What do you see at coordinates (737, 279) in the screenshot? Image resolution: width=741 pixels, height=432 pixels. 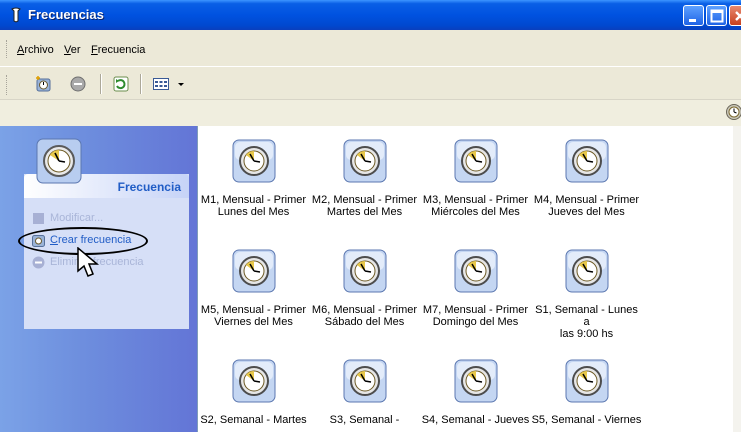 I see `vertical-scrollbar` at bounding box center [737, 279].